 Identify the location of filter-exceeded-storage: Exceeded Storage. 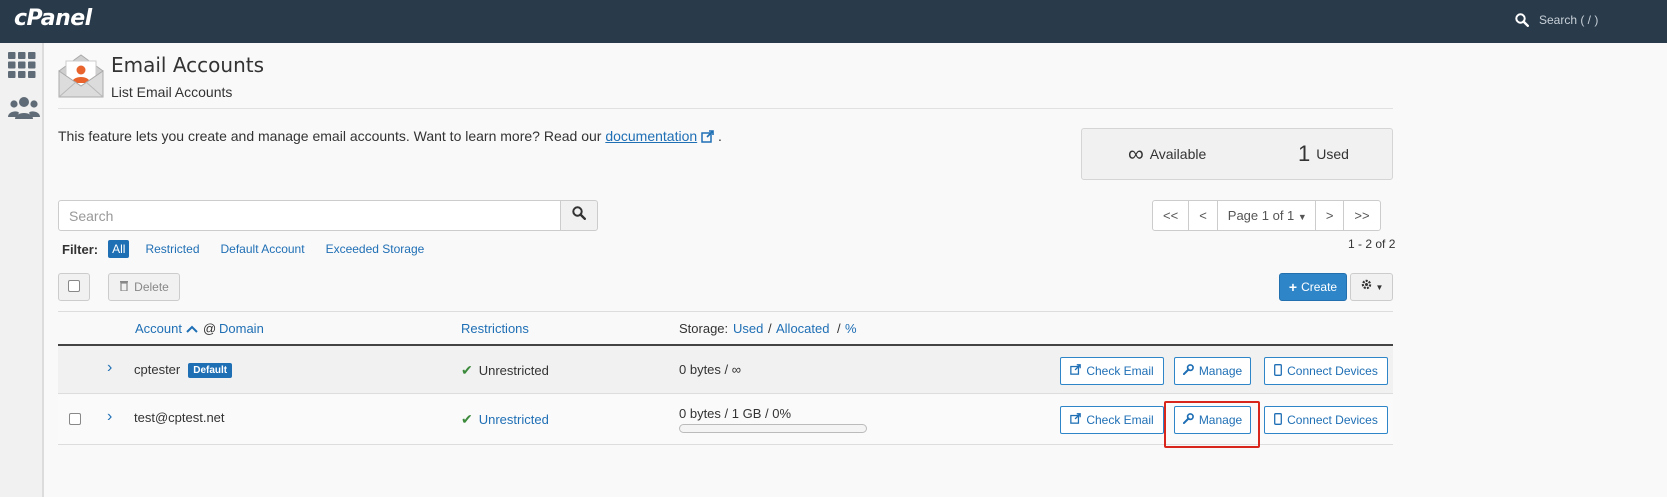
(375, 249).